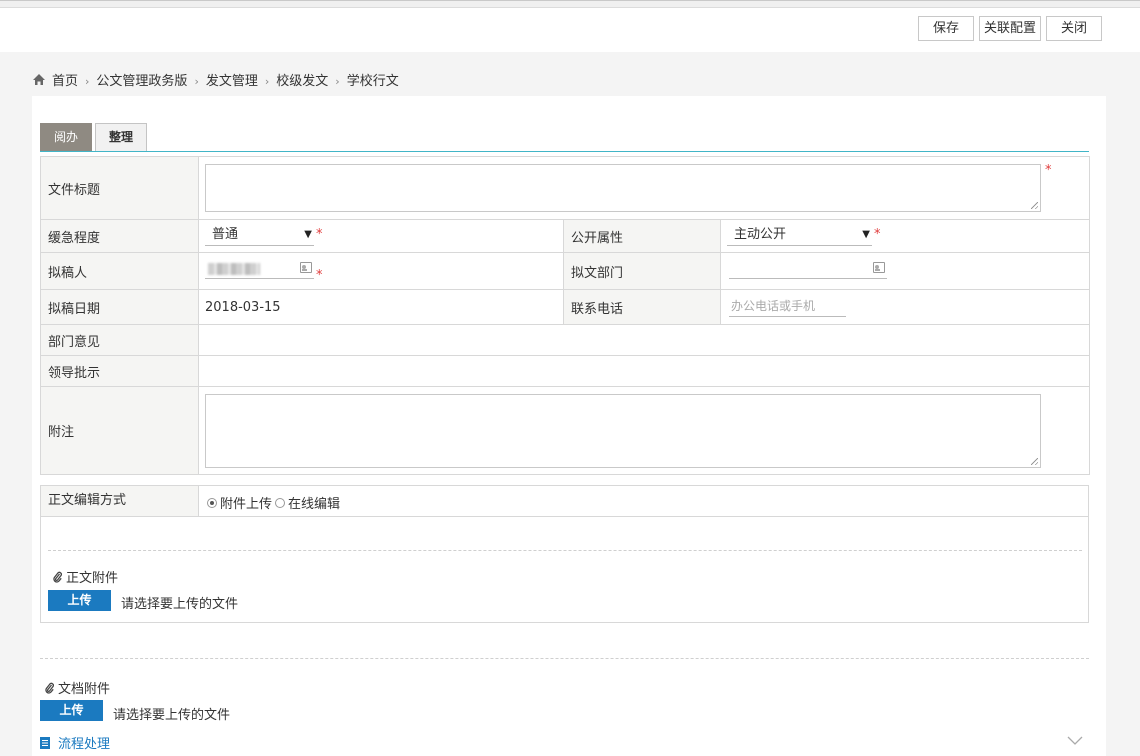  I want to click on urgency-label: 缓急程度, so click(119, 236).